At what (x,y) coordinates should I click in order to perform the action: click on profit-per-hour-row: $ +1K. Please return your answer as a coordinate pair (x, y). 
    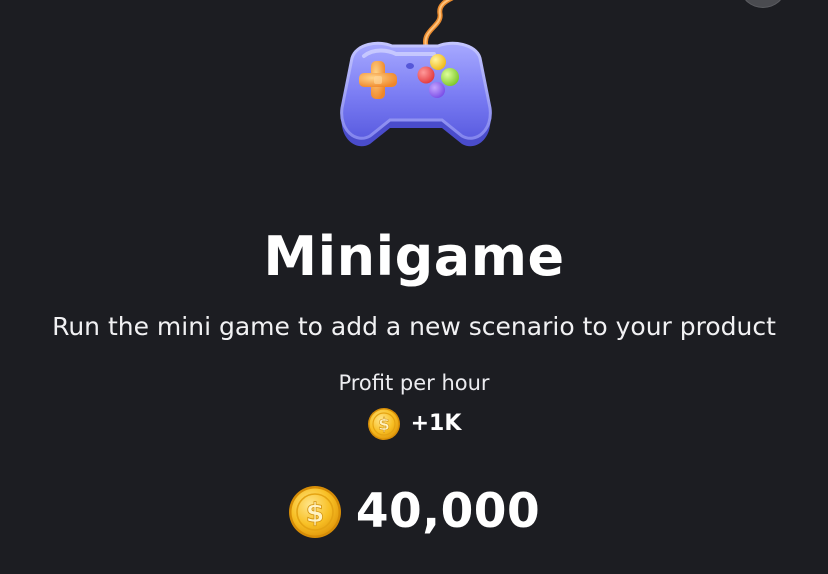
    Looking at the image, I should click on (414, 424).